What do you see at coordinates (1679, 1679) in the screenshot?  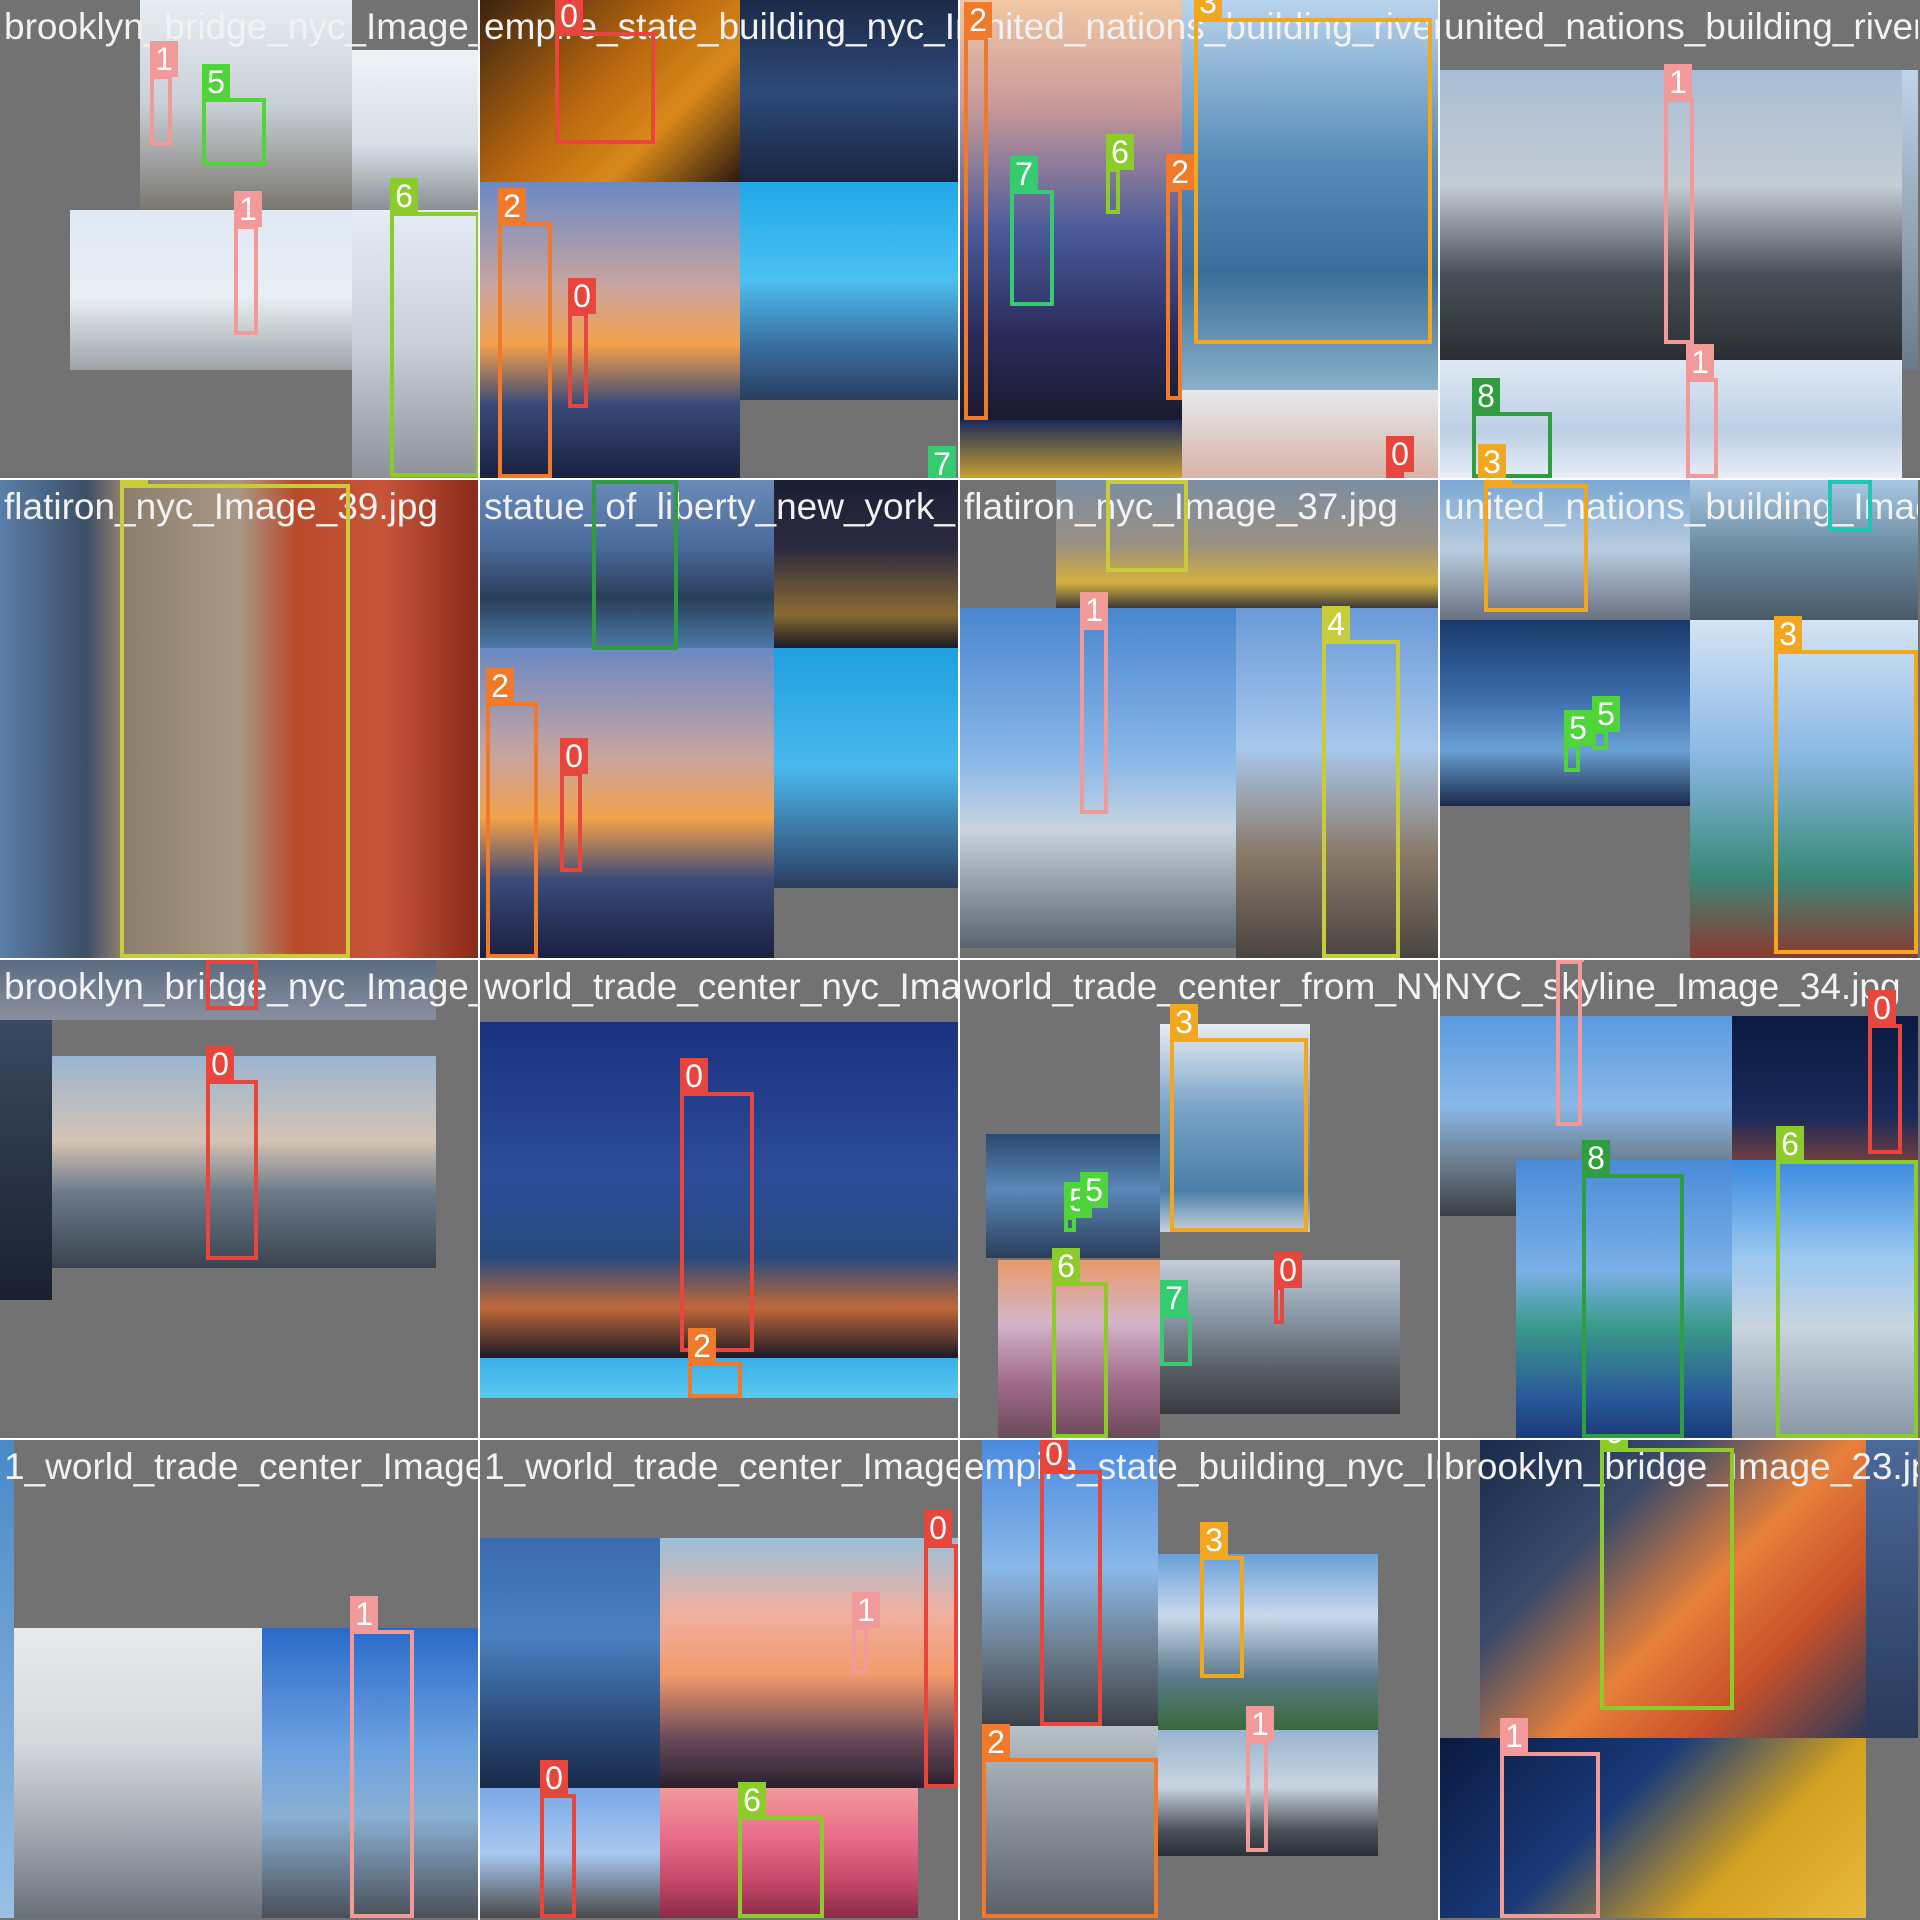 I see `tile-15: brooklyn_bridge_Image_23.jpg 6 1` at bounding box center [1679, 1679].